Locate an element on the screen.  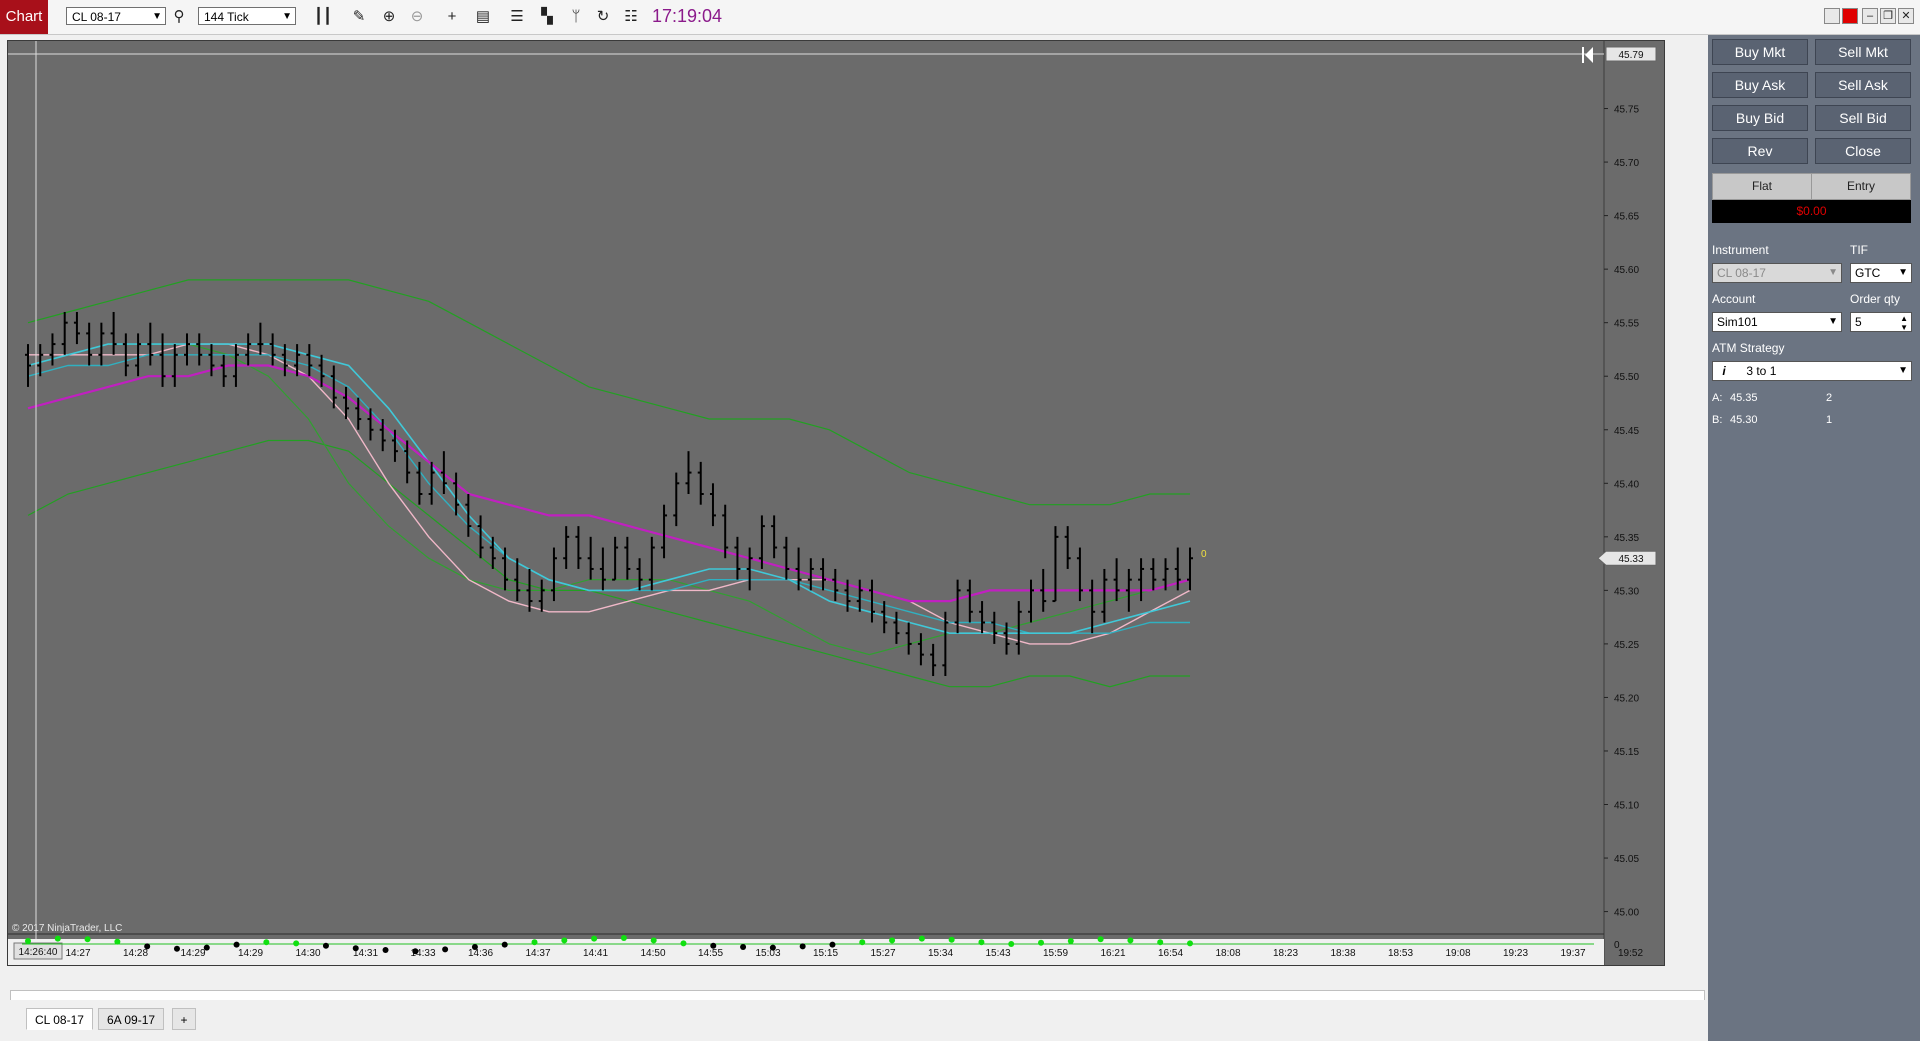
account-select: Sim101 ▼ is located at coordinates (1777, 322).